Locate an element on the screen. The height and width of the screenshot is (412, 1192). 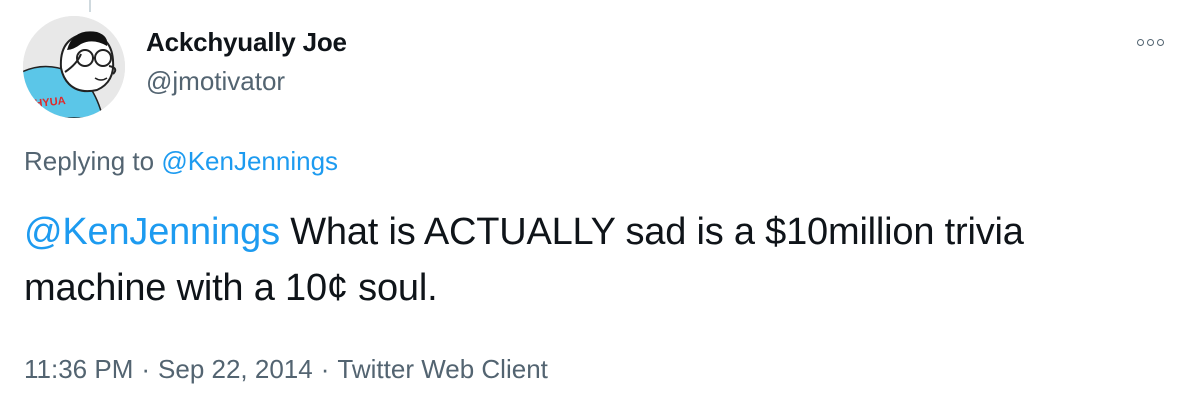
avatar: CHYUA is located at coordinates (74, 67).